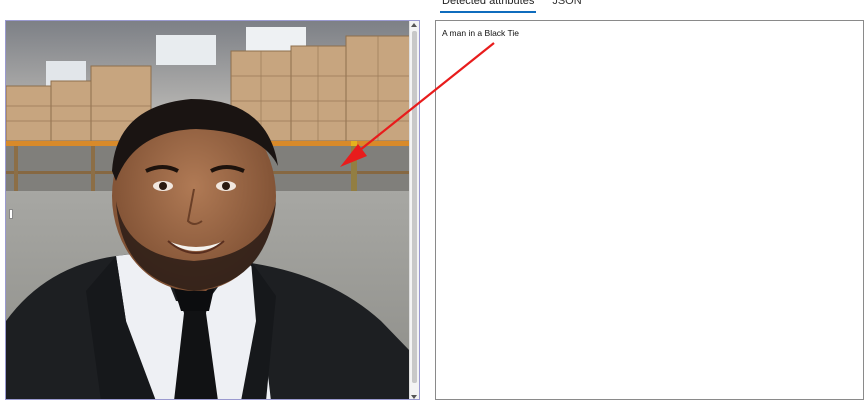 The width and height of the screenshot is (868, 400). I want to click on scroll-thumb, so click(414, 207).